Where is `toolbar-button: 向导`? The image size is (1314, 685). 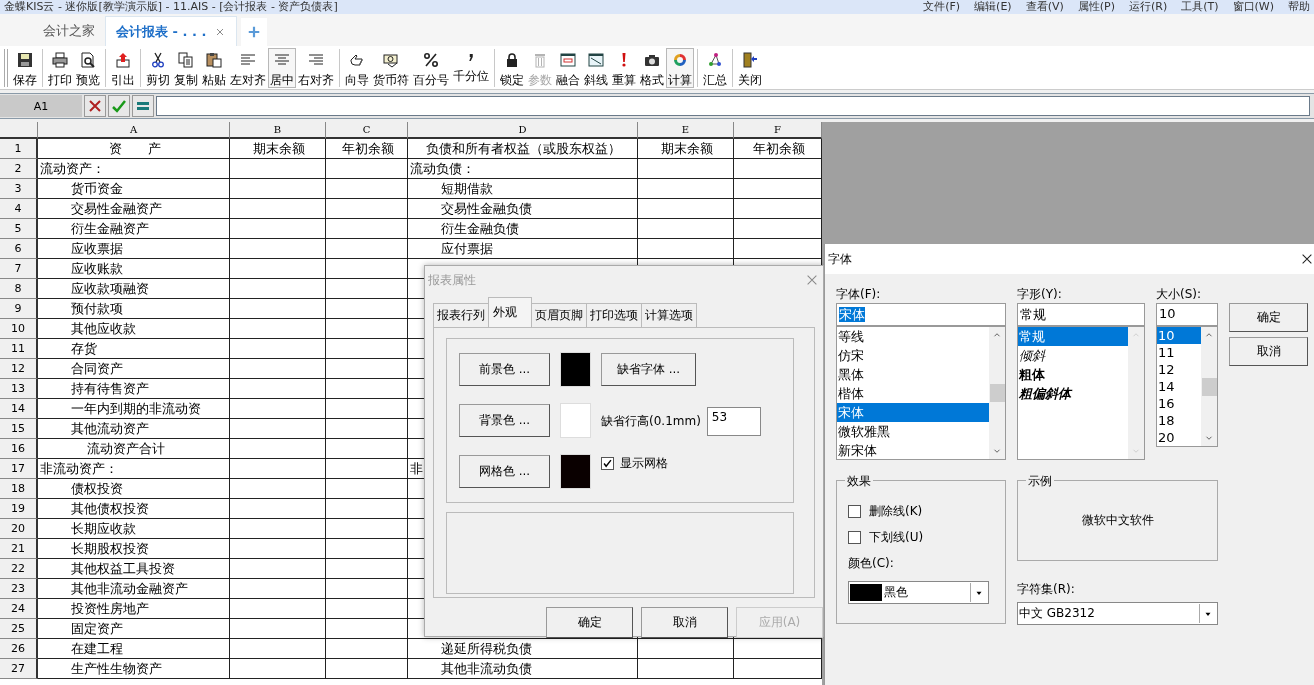 toolbar-button: 向导 is located at coordinates (357, 67).